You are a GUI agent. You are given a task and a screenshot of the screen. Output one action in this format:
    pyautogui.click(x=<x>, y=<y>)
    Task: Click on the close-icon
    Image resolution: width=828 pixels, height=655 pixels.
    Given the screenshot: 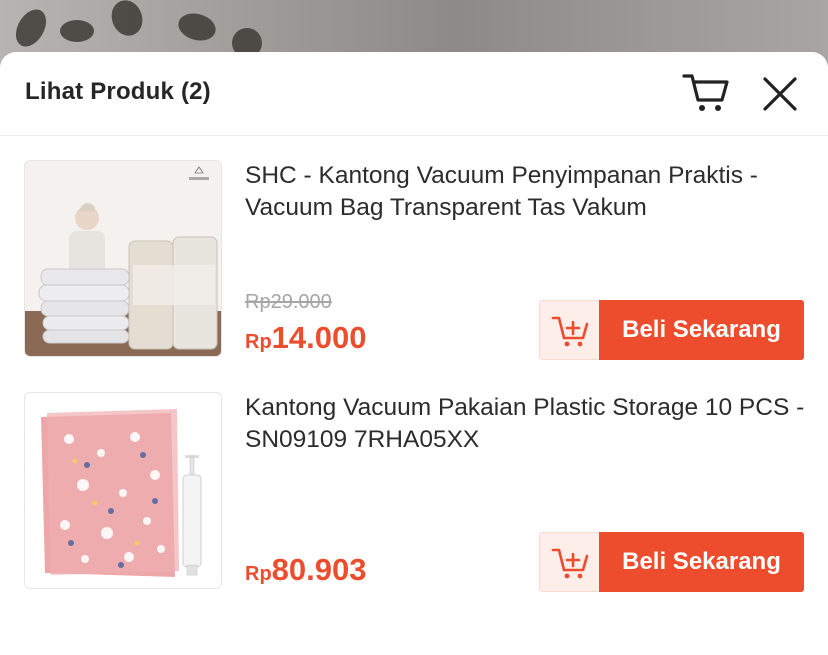 What is the action you would take?
    pyautogui.click(x=780, y=94)
    